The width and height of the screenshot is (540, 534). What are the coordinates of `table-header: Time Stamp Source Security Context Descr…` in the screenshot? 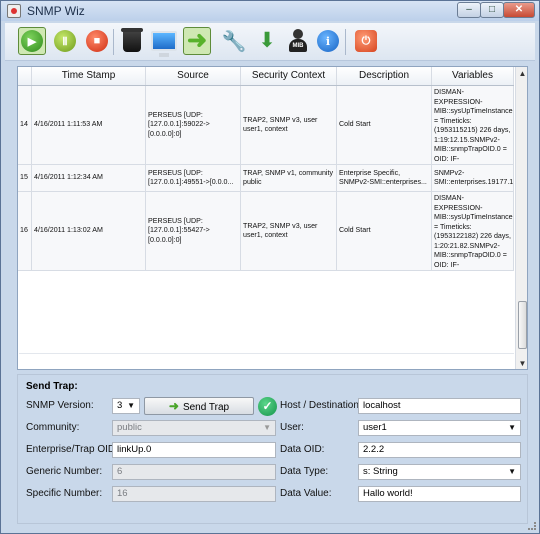 It's located at (266, 76).